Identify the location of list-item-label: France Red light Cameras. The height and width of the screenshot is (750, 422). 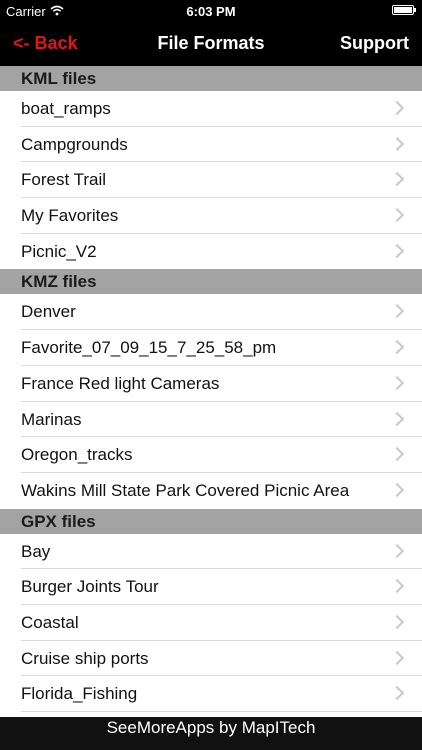
(120, 383).